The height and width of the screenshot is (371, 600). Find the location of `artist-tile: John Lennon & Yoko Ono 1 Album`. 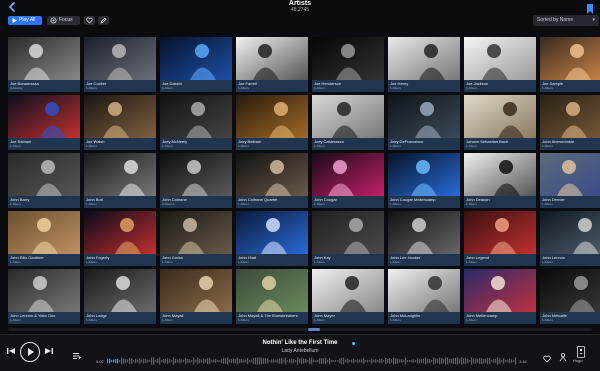

artist-tile: John Lennon & Yoko Ono 1 Album is located at coordinates (44, 296).